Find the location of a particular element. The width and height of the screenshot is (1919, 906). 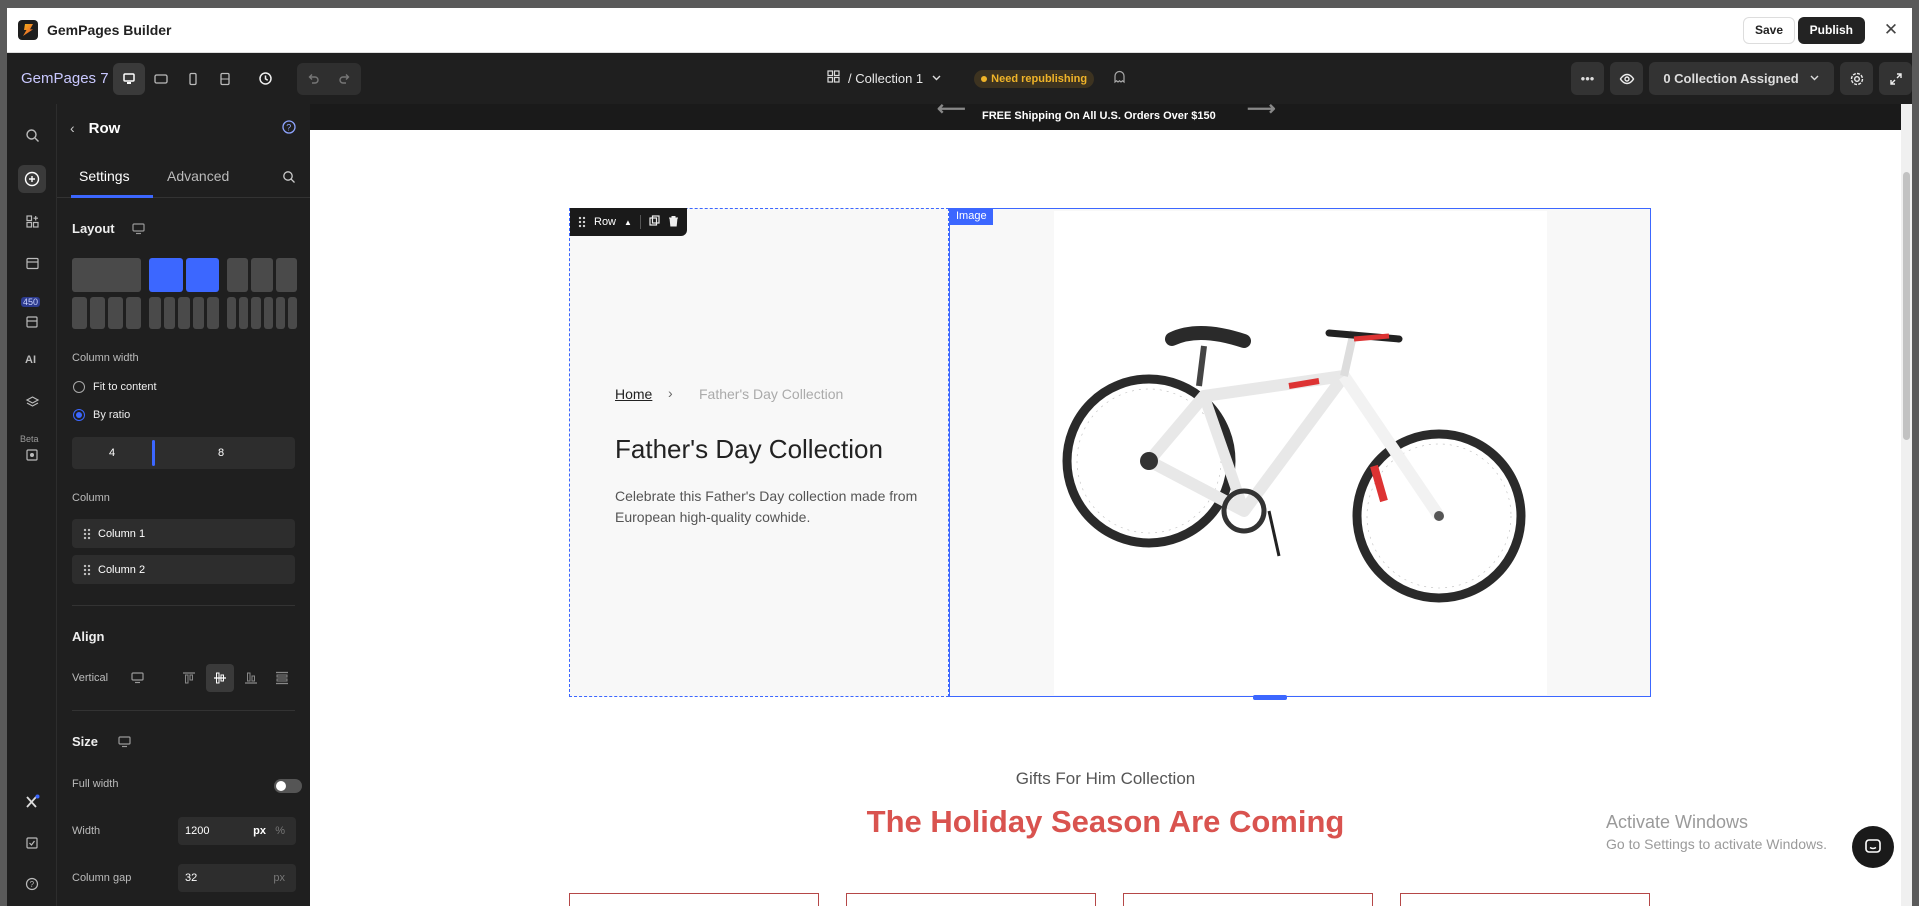

scrollbar-thumb is located at coordinates (1906, 306).